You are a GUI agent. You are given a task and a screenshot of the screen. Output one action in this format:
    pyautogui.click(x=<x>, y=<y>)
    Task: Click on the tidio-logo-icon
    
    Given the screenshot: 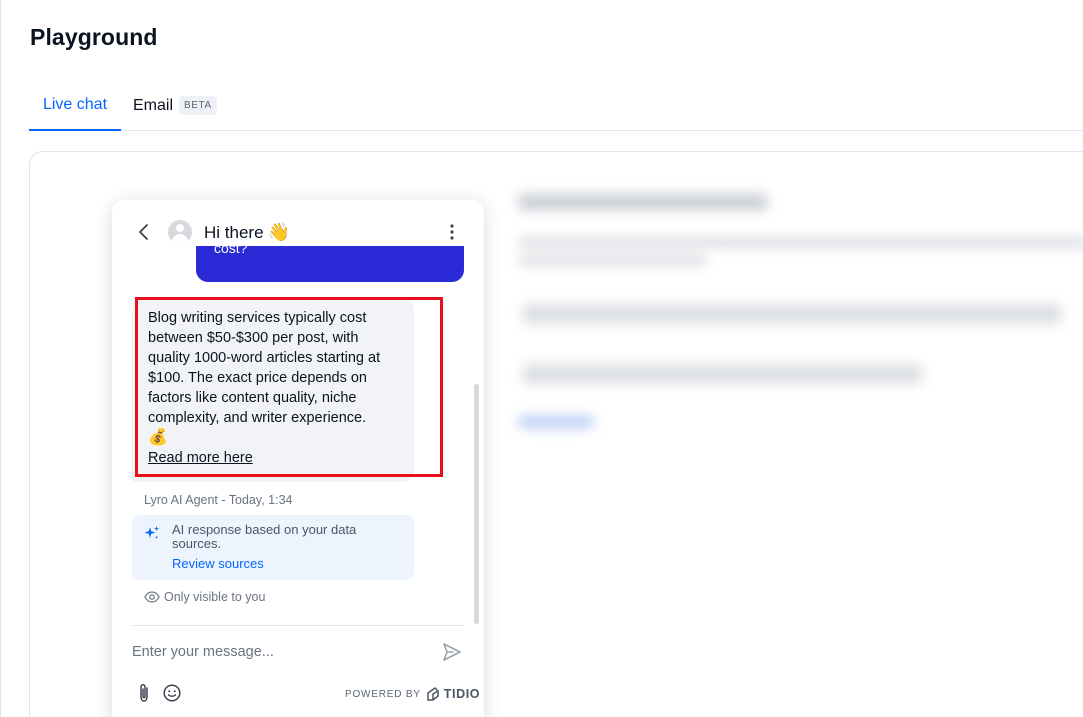 What is the action you would take?
    pyautogui.click(x=433, y=694)
    